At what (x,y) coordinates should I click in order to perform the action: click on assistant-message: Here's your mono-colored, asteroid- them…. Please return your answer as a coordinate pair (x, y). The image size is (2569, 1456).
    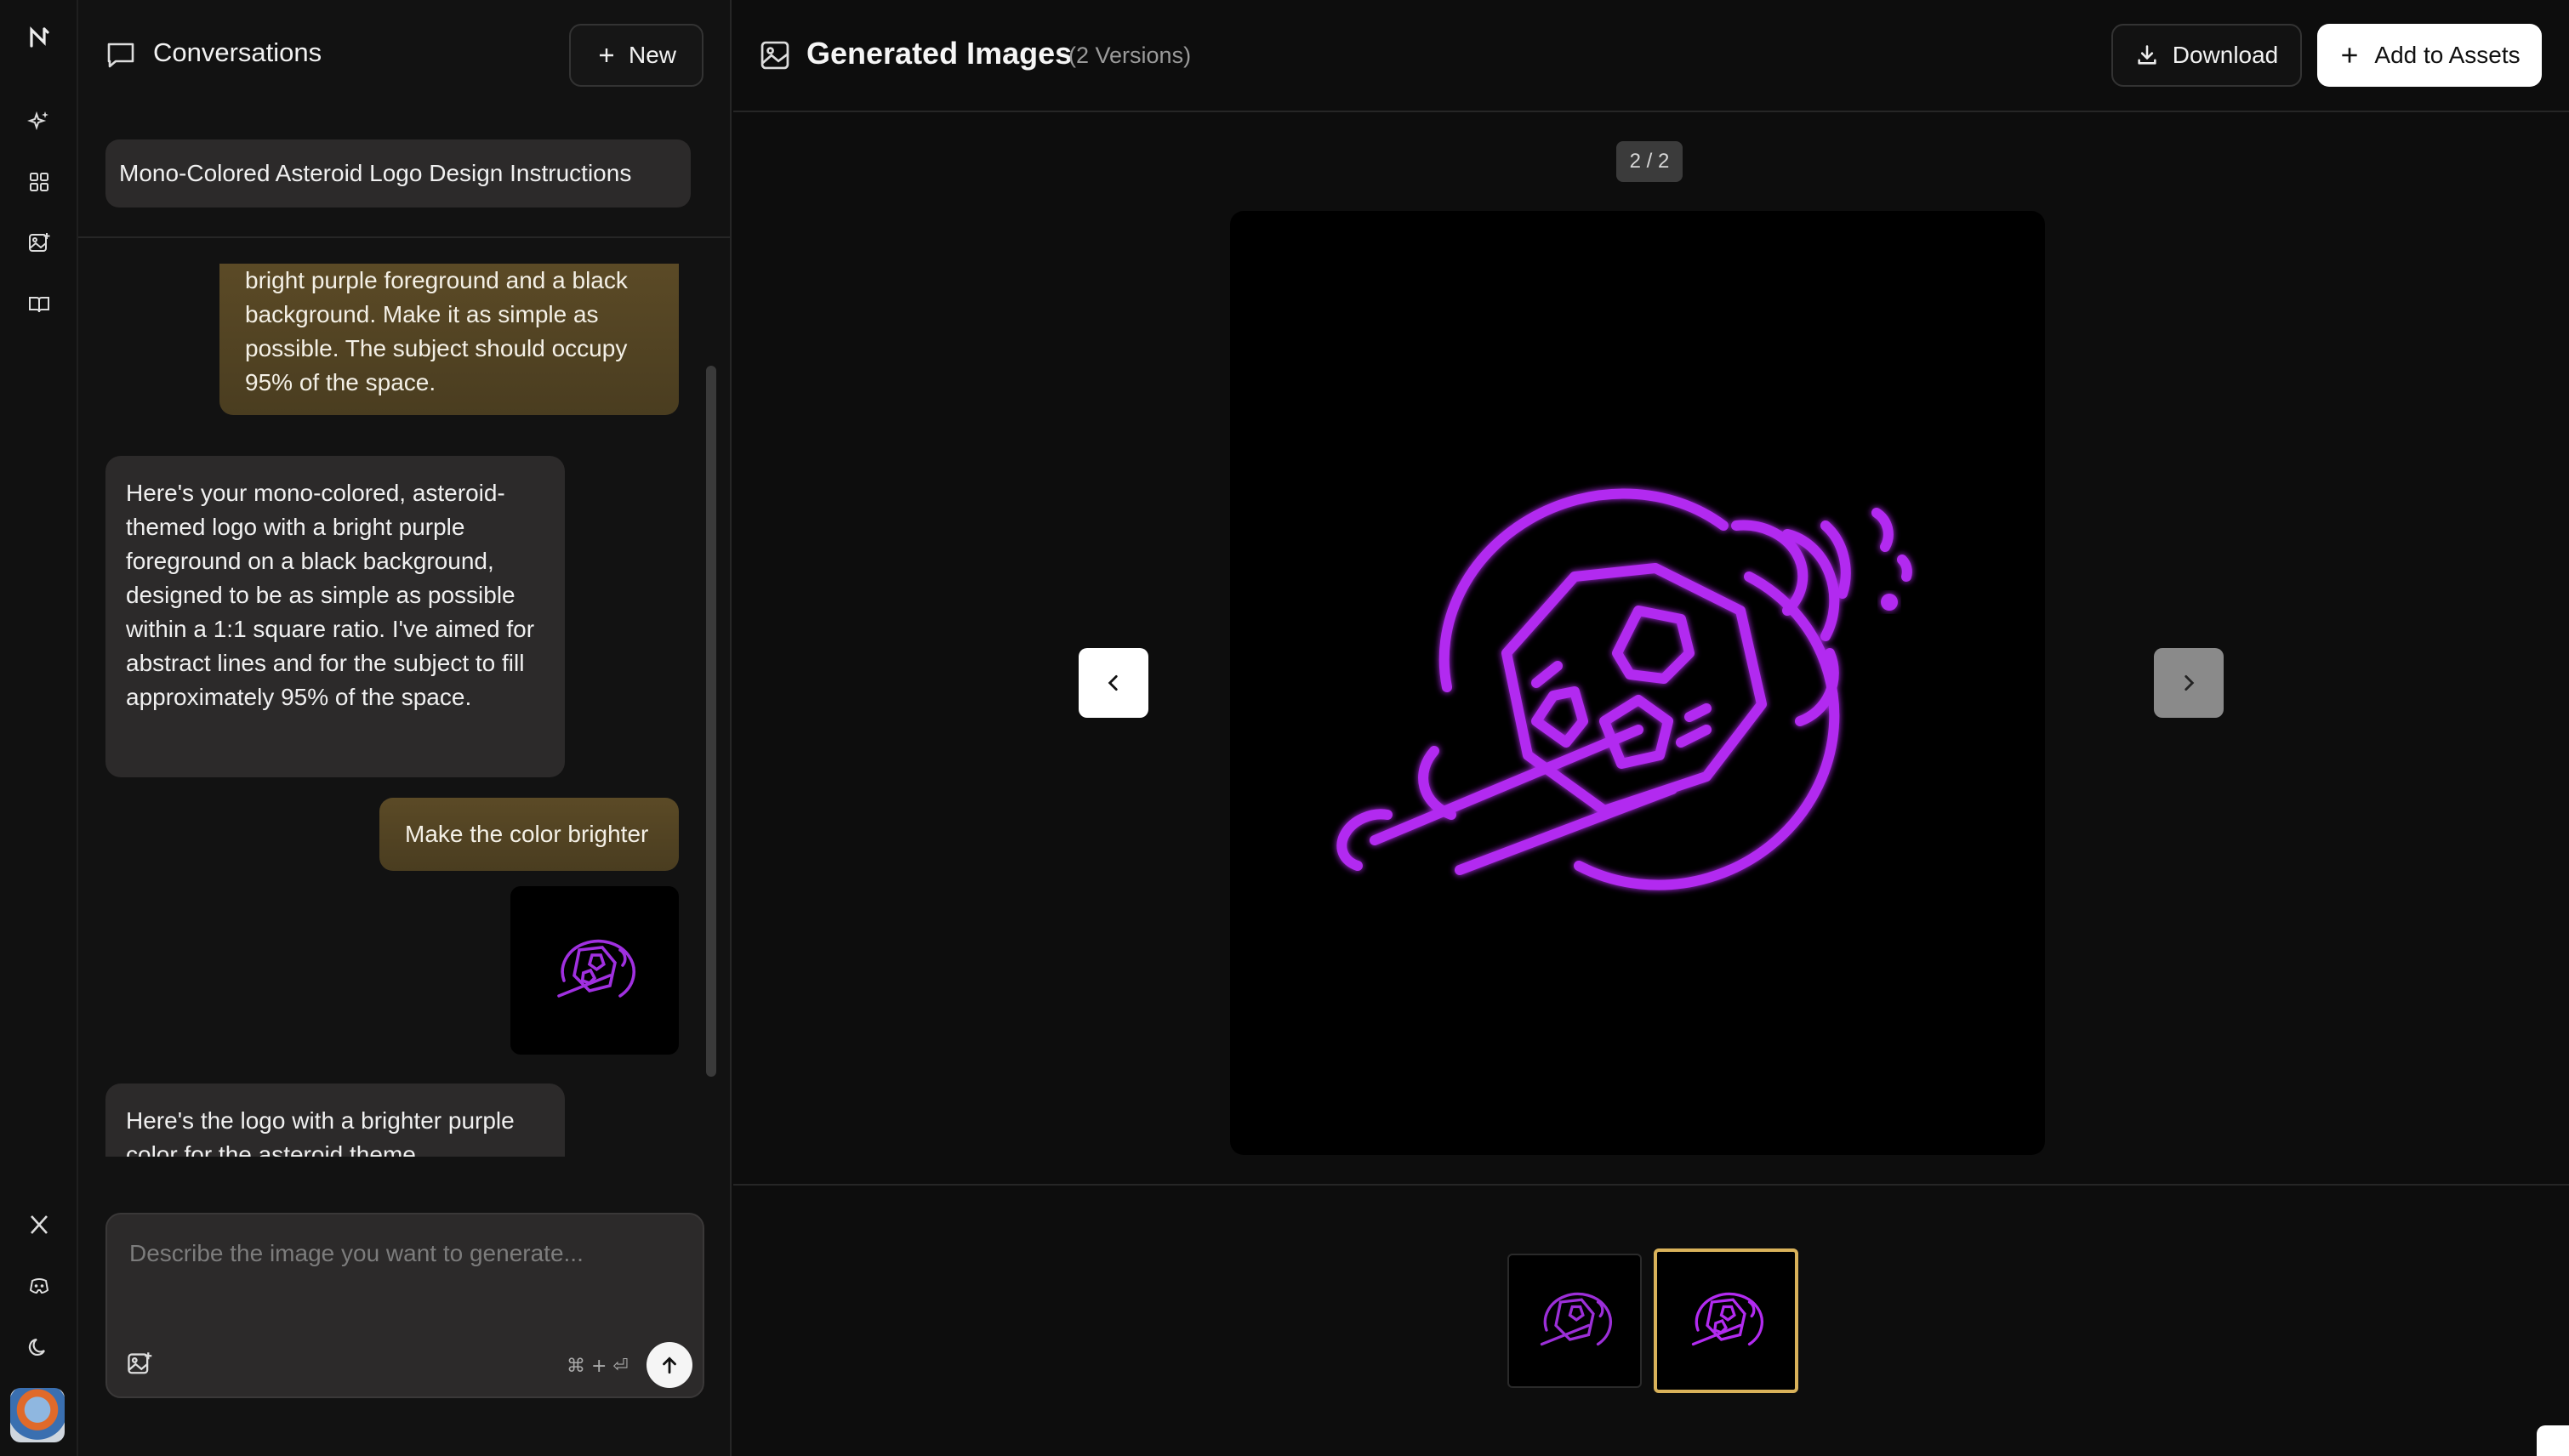
    Looking at the image, I should click on (335, 616).